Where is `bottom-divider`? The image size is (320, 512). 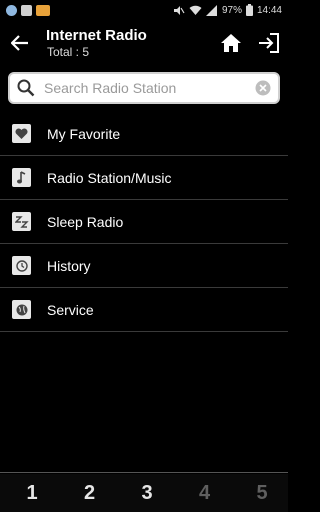 bottom-divider is located at coordinates (144, 472).